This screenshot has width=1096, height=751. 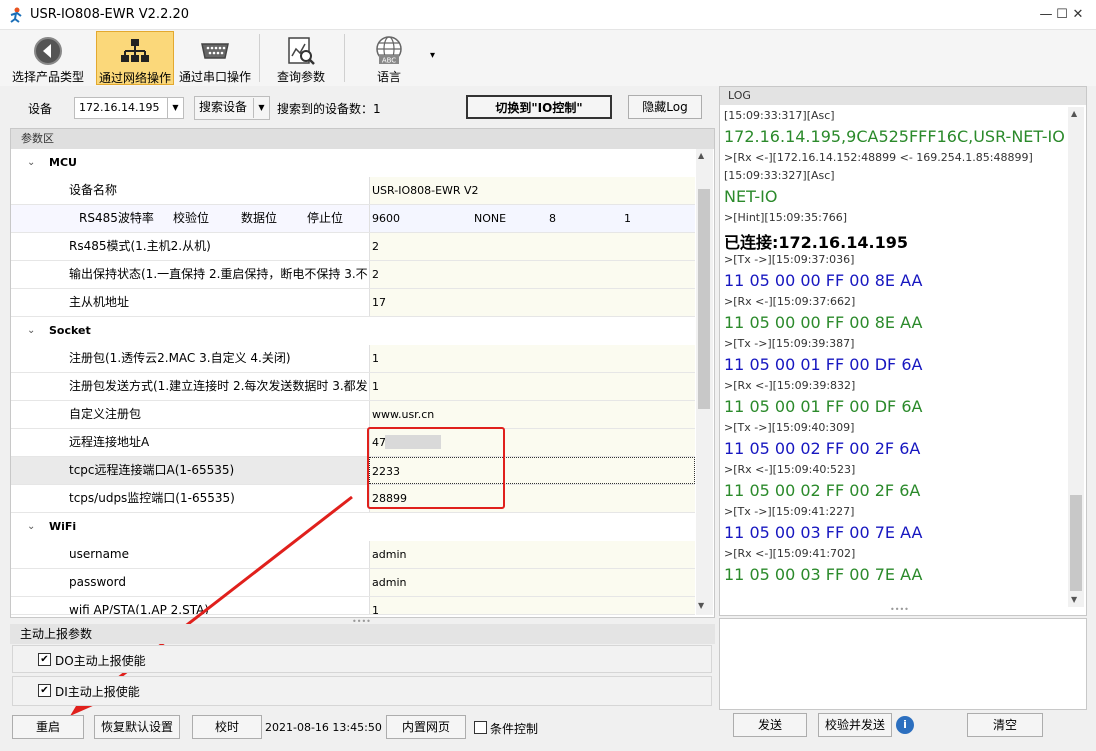 I want to click on di-report-checkbox: ✔, so click(x=44, y=690).